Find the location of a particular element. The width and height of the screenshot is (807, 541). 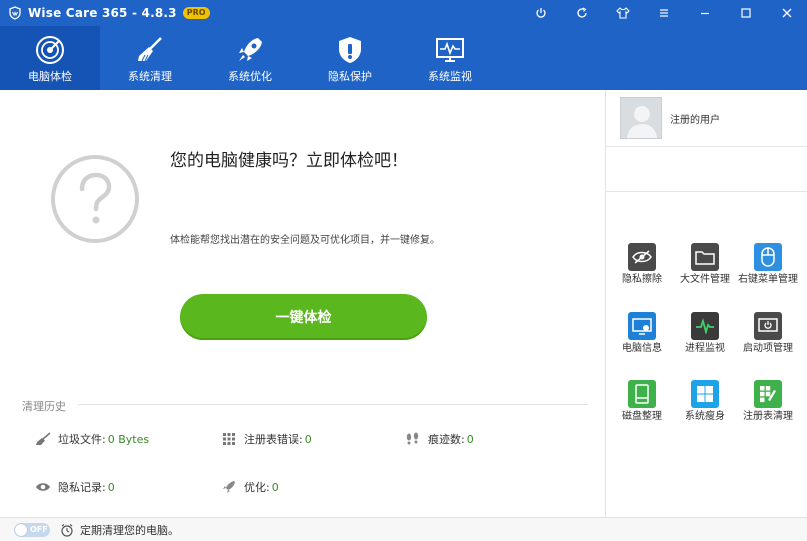

nav-item-optimize: 系统优化 is located at coordinates (250, 58).